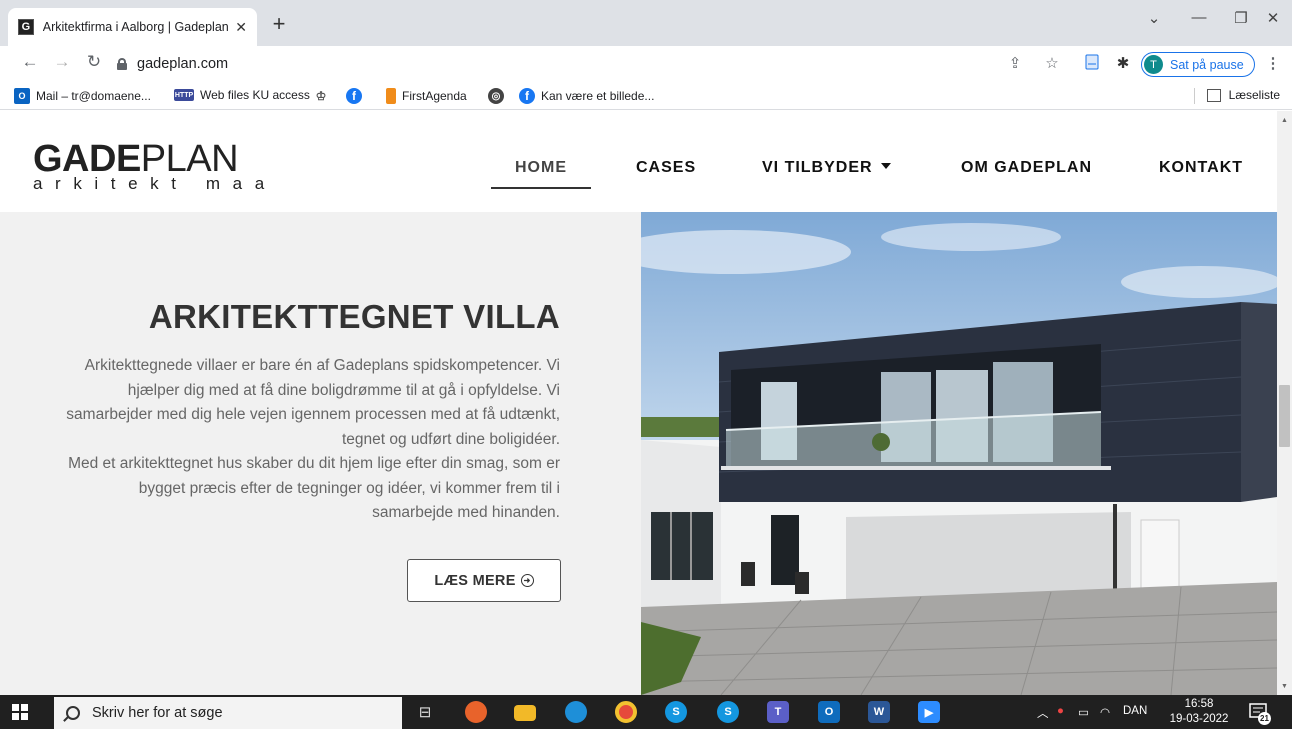 The height and width of the screenshot is (729, 1292). What do you see at coordinates (1254, 95) in the screenshot?
I see `reading-list-label: Læseliste` at bounding box center [1254, 95].